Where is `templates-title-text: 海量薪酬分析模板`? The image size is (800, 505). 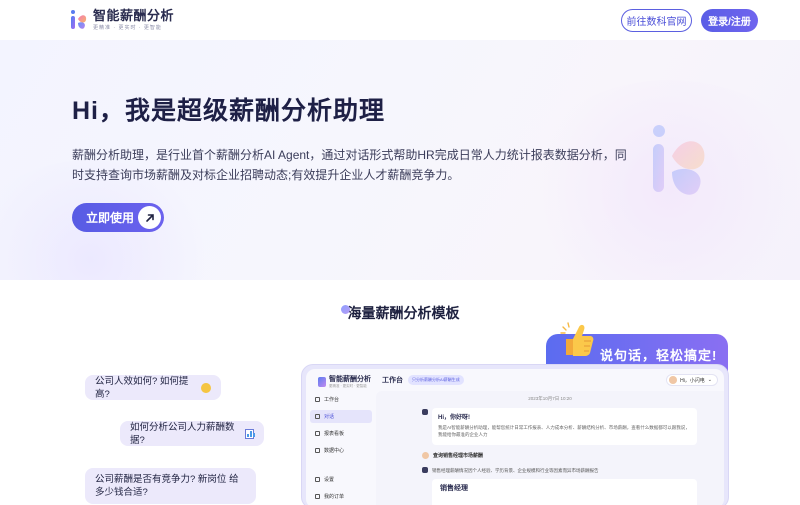
templates-title-text: 海量薪酬分析模板 is located at coordinates (403, 313).